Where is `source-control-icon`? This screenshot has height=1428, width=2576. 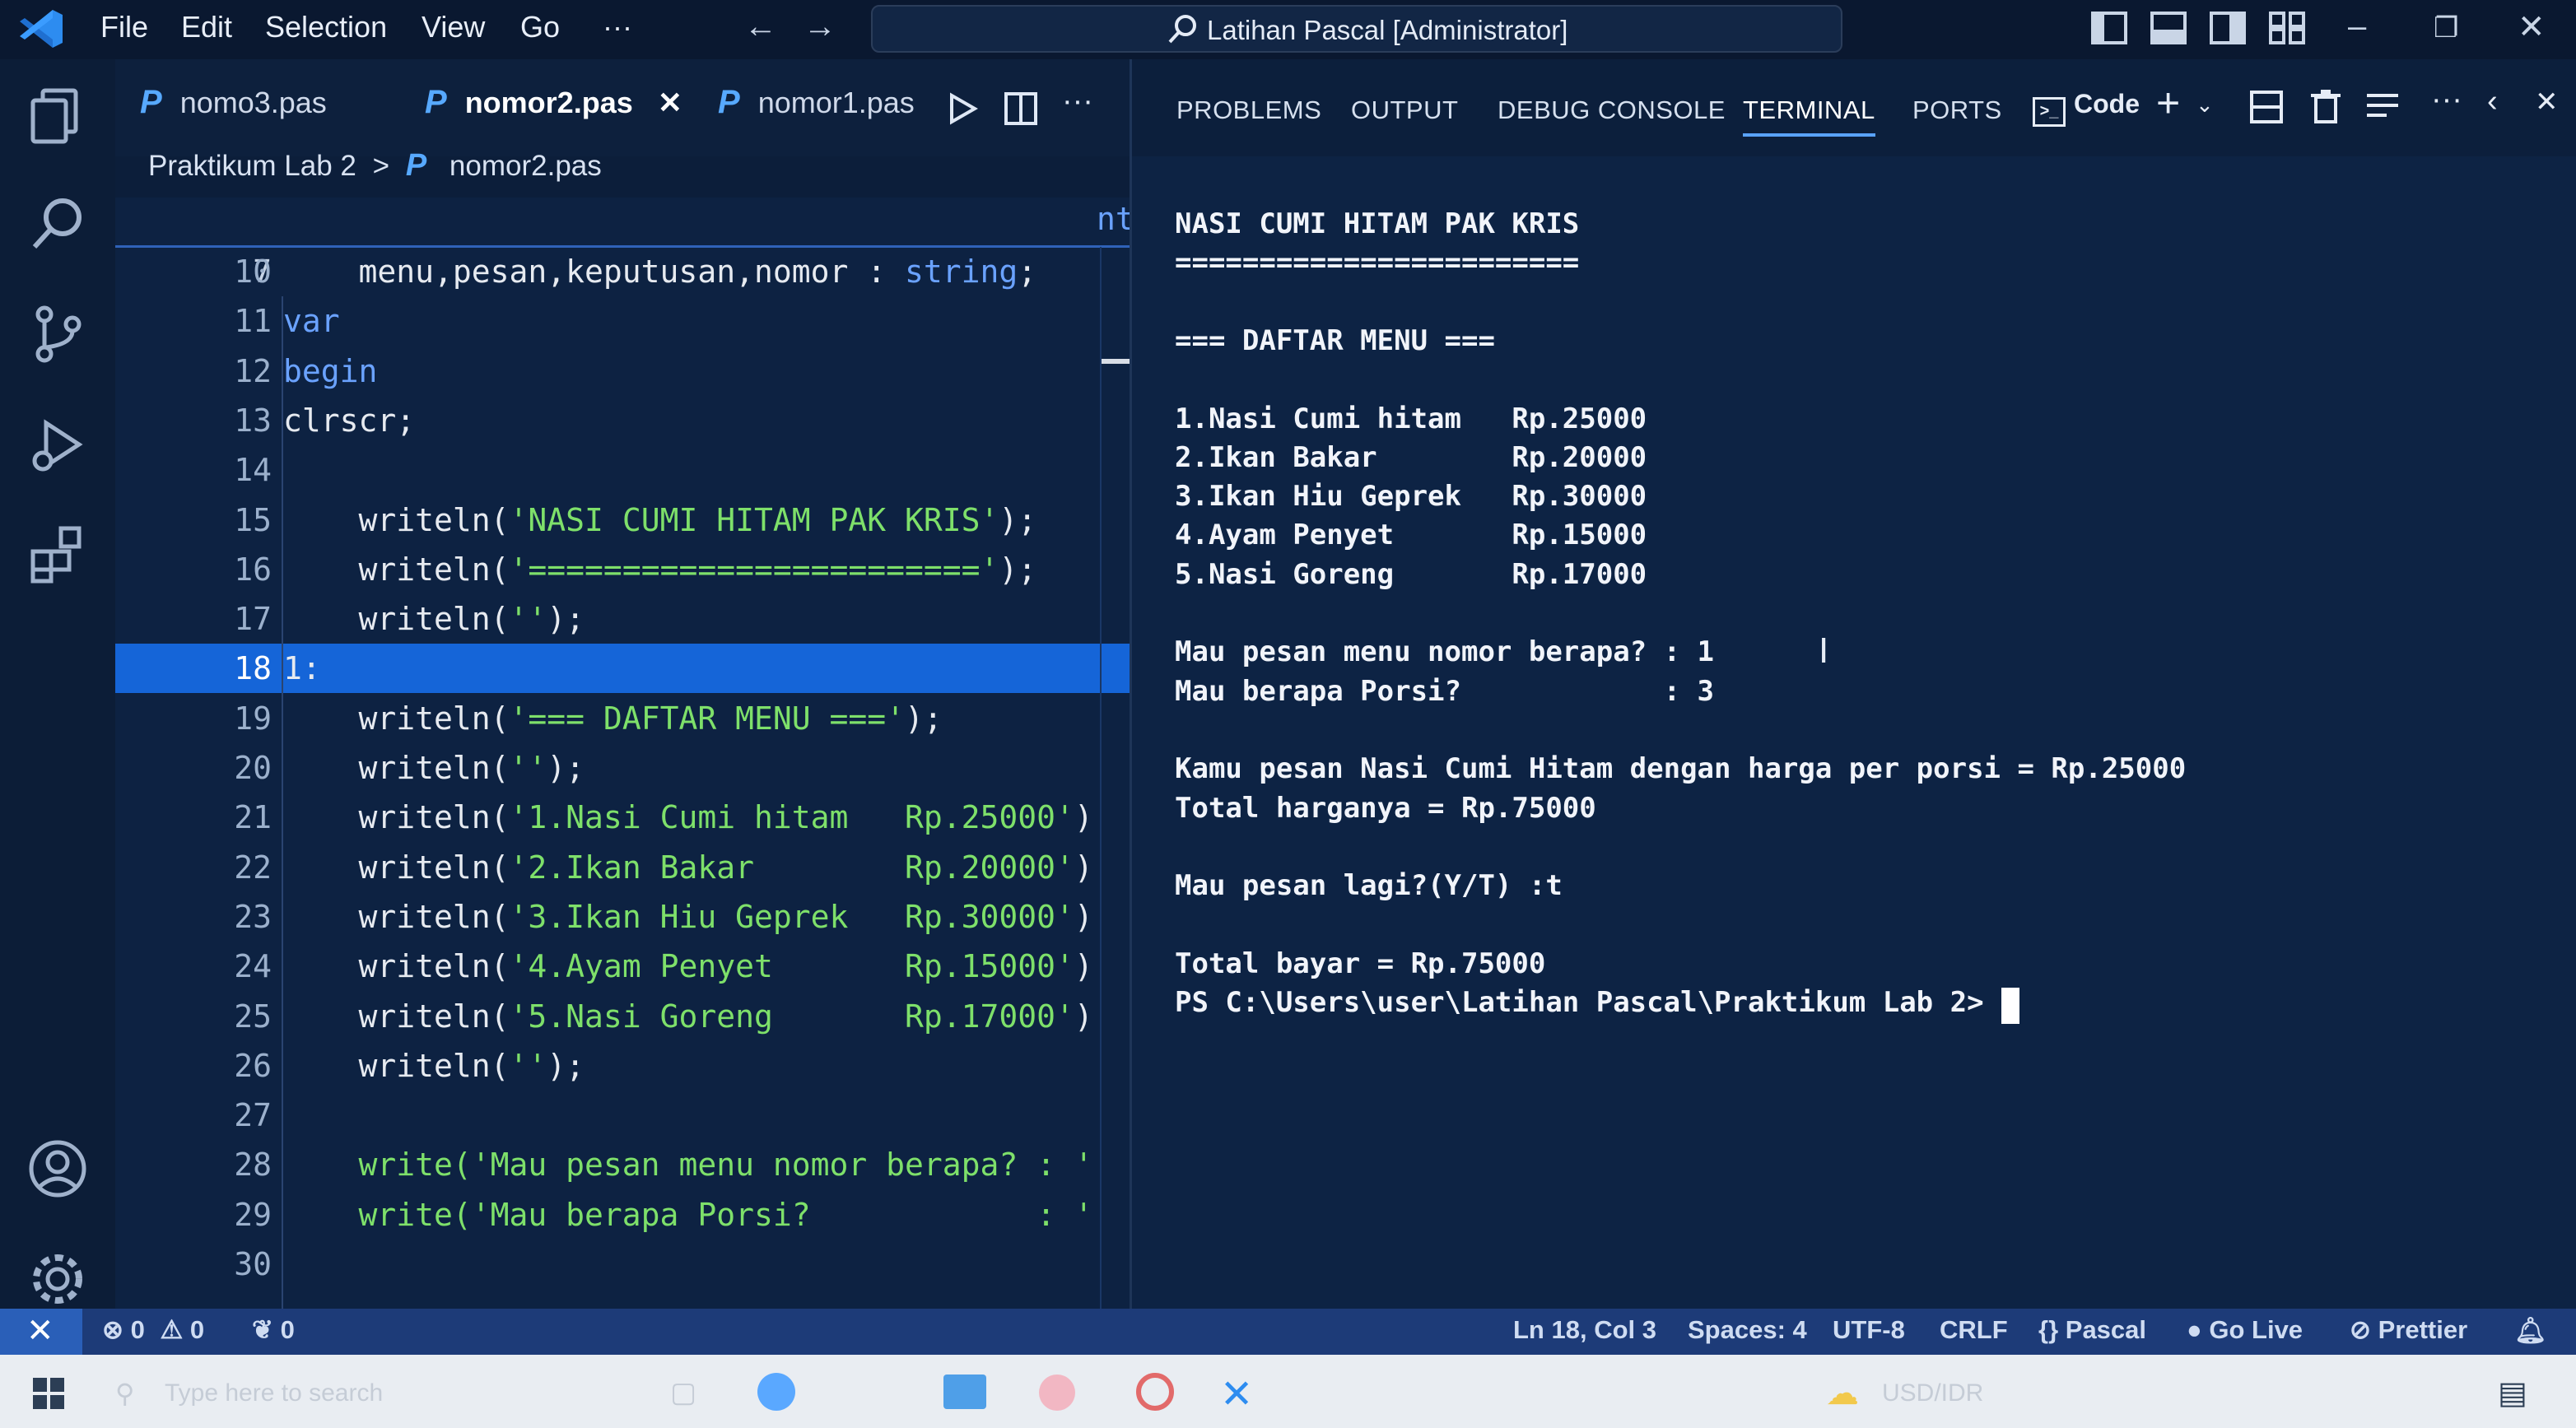
source-control-icon is located at coordinates (57, 334).